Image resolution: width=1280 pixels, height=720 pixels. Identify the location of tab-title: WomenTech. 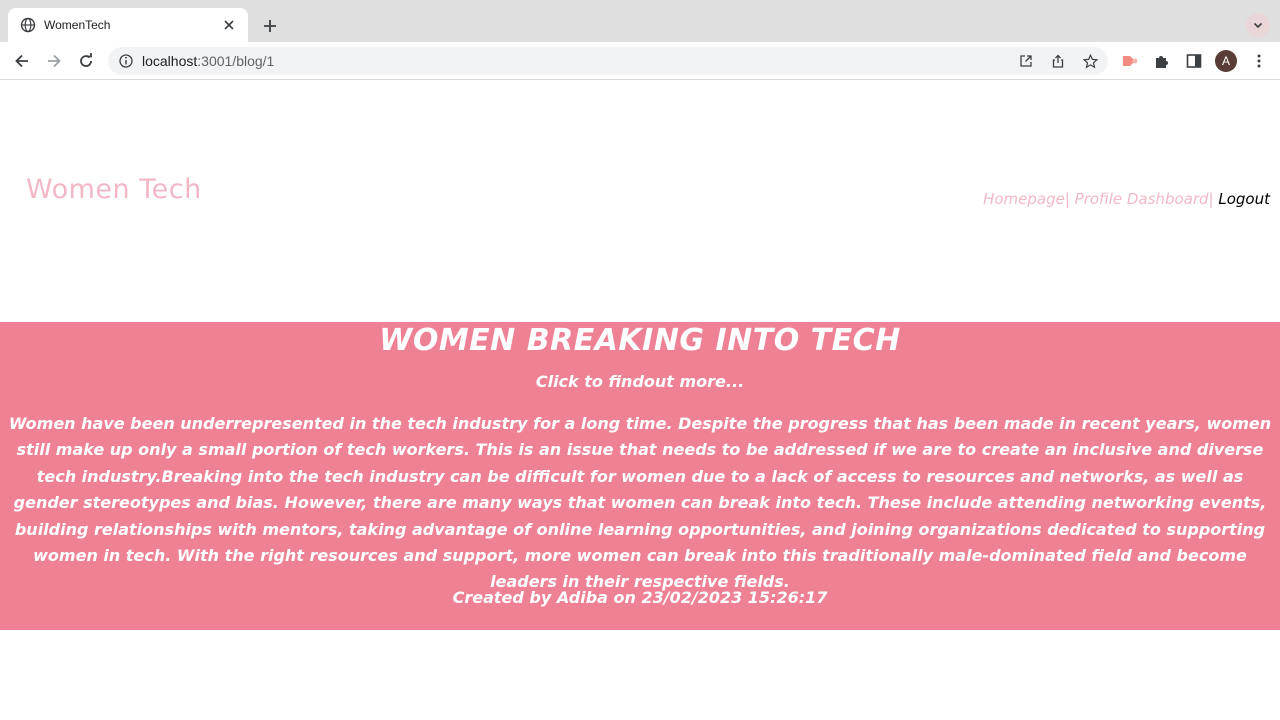
(77, 25).